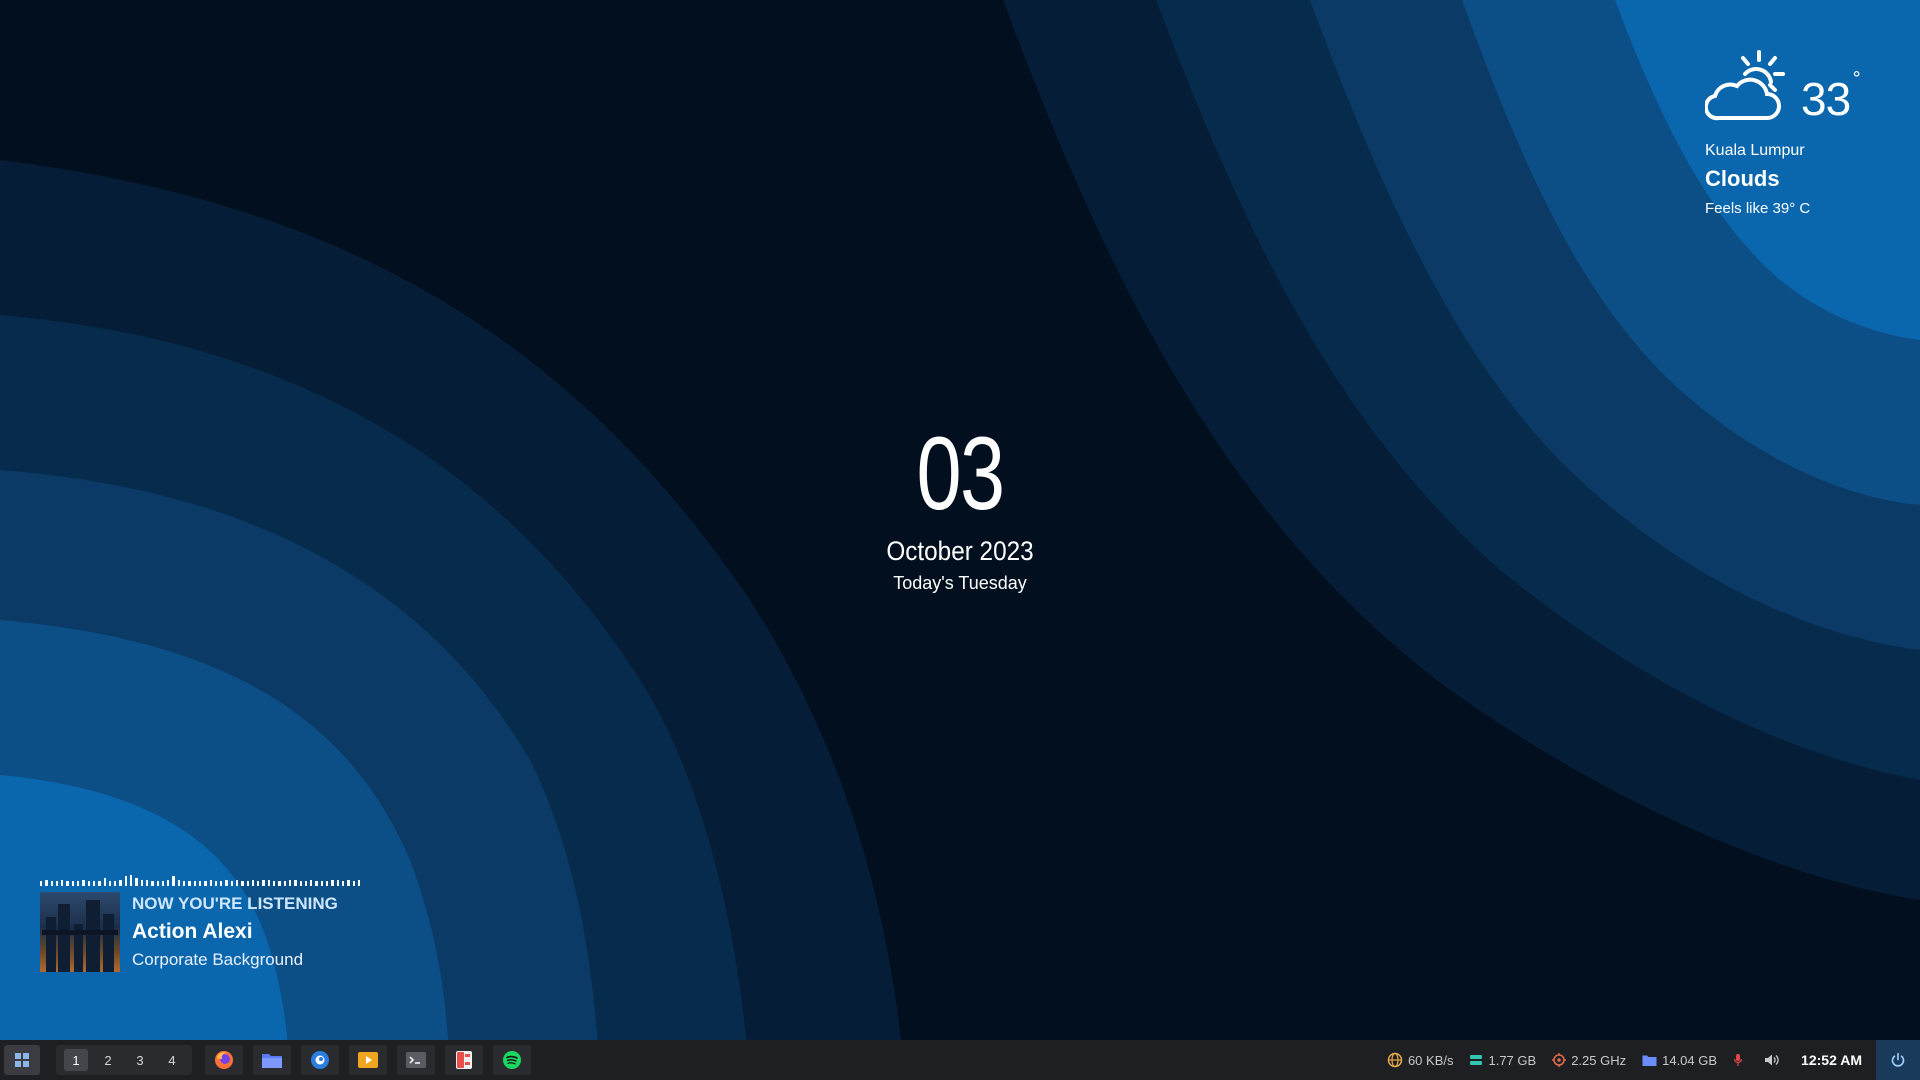 This screenshot has width=1920, height=1080. Describe the element at coordinates (1857, 78) in the screenshot. I see `weather-degree-symbol: °` at that location.